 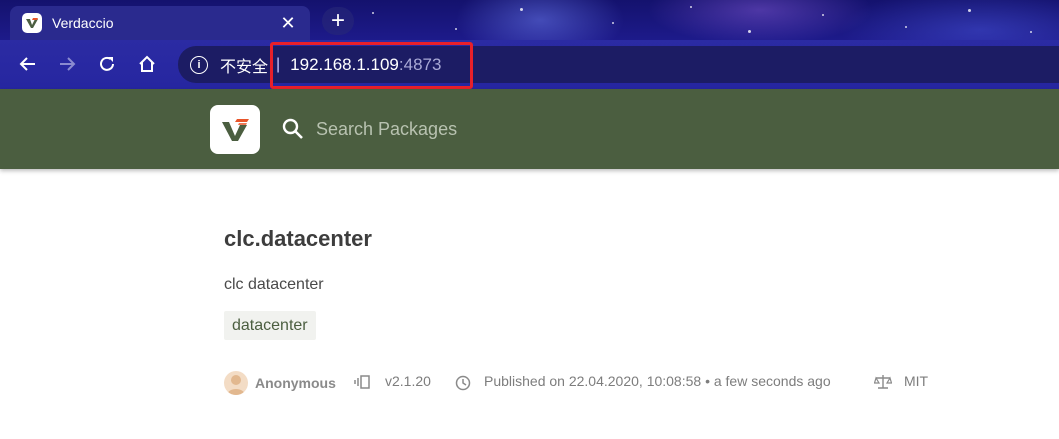 What do you see at coordinates (274, 284) in the screenshot?
I see `package-description: clc datacenter` at bounding box center [274, 284].